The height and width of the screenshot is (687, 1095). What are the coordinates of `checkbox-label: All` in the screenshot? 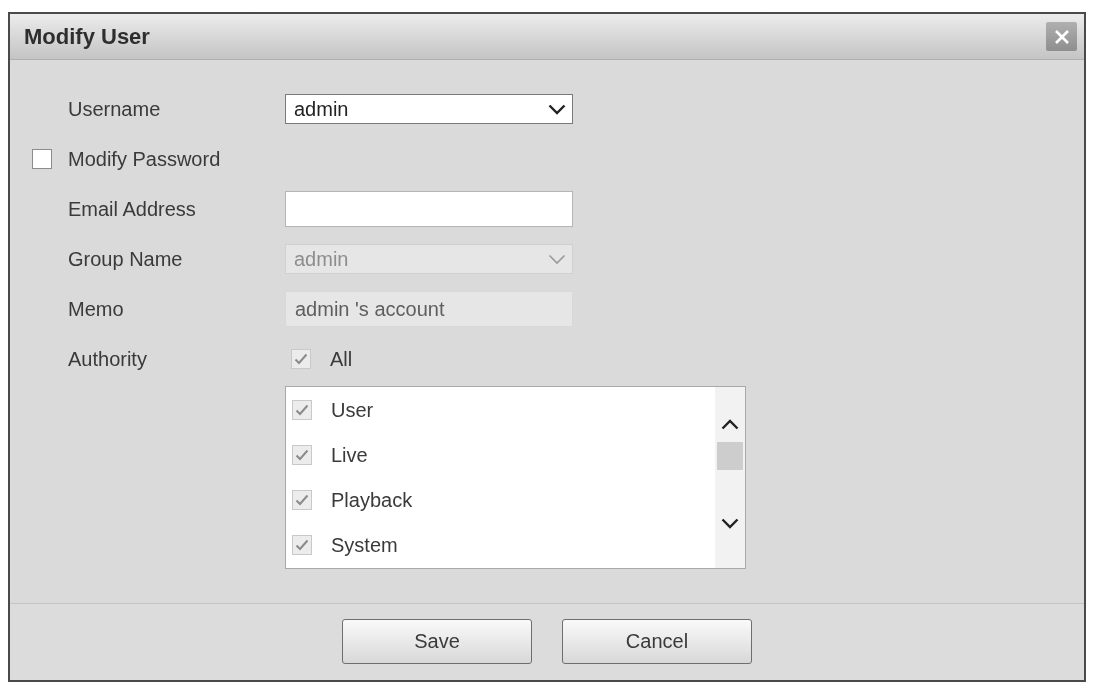 It's located at (341, 359).